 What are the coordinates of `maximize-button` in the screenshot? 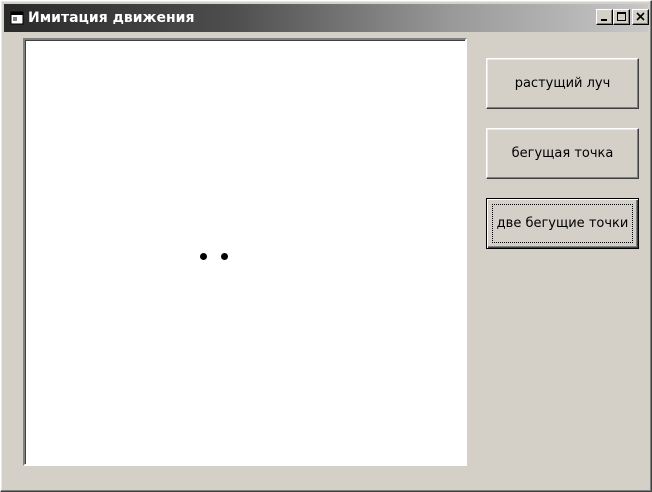 It's located at (621, 17).